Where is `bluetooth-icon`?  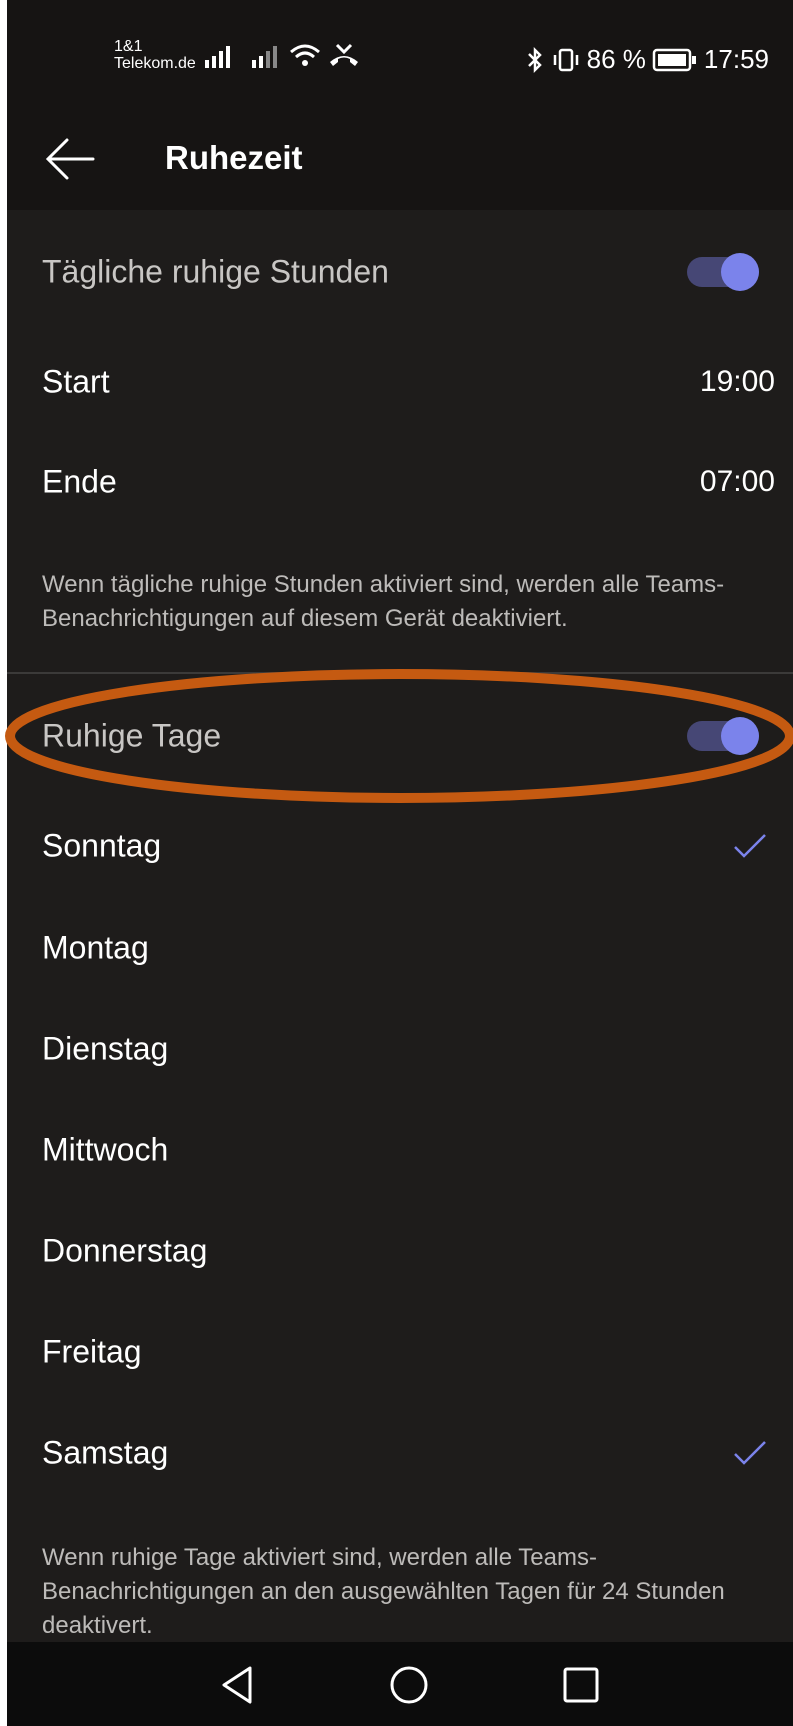
bluetooth-icon is located at coordinates (534, 59).